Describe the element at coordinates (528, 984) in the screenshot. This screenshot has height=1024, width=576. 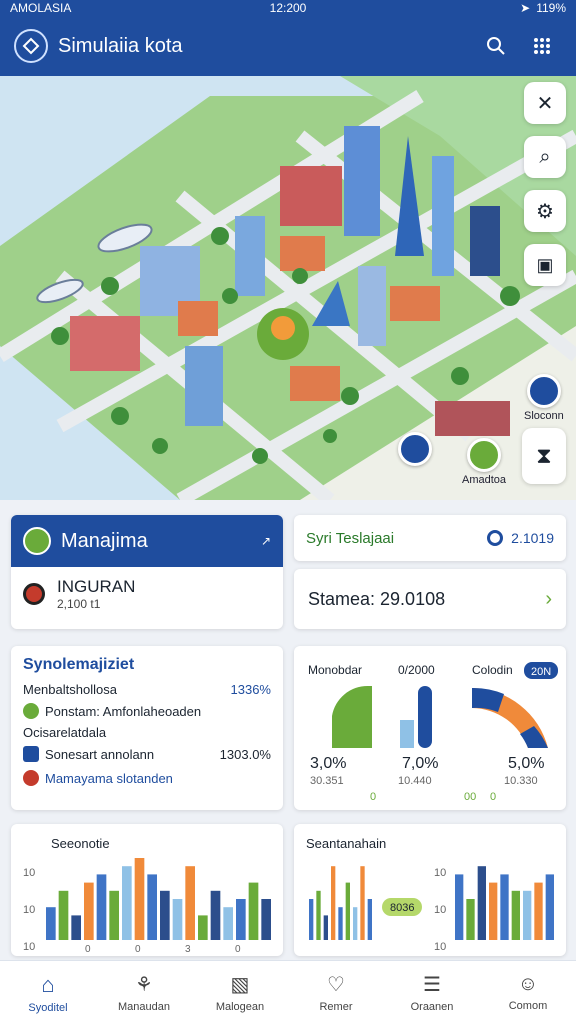
I see `user-icon: ☺` at that location.